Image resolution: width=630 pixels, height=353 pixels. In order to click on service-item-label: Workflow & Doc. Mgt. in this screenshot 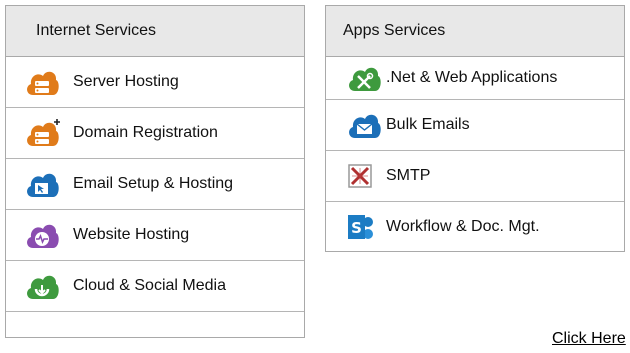, I will do `click(463, 226)`.